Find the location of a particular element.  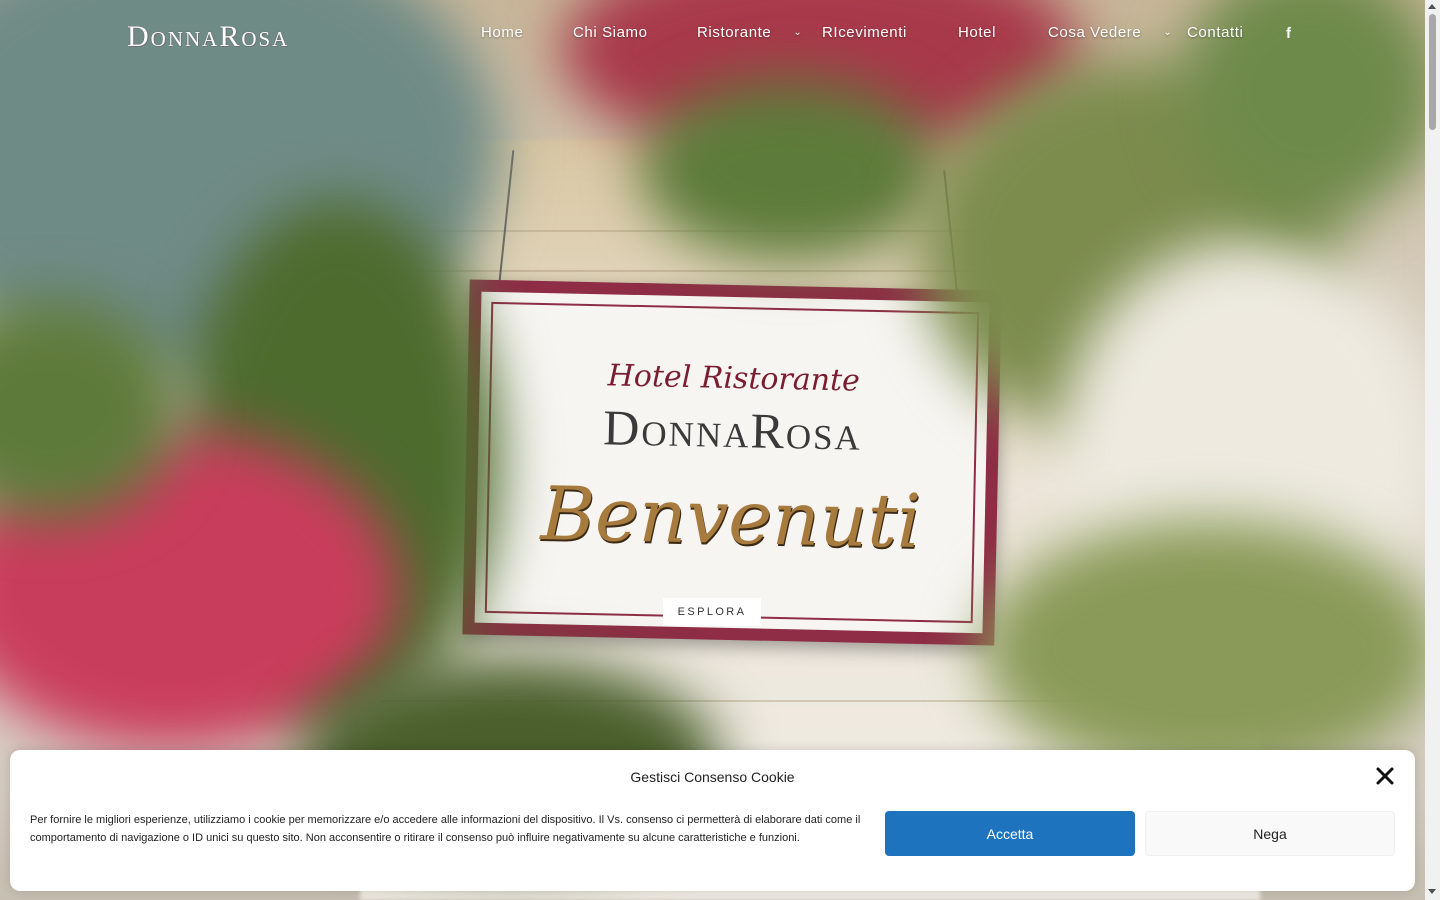

sign-welcome: Benvenuti is located at coordinates (730, 518).